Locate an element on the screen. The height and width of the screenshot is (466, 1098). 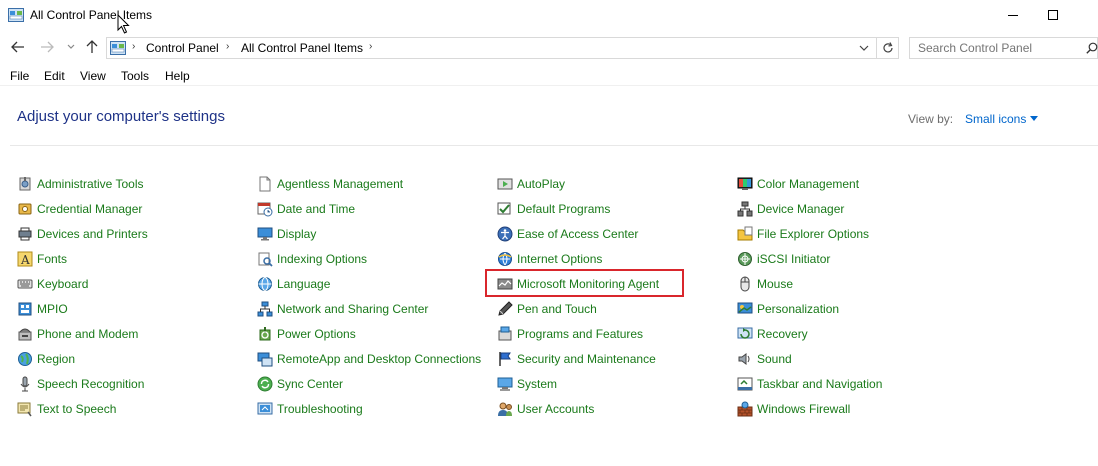
control-panel-item-label: System is located at coordinates (537, 384).